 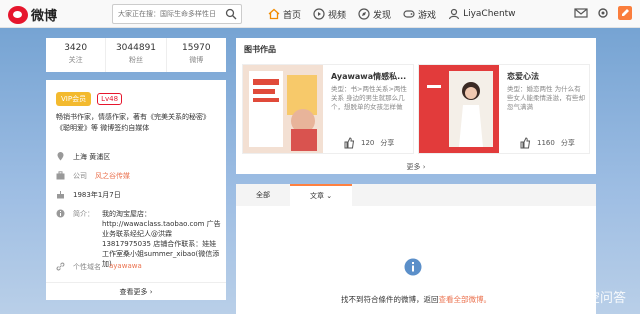 I want to click on top-nav-bar: 微博 首页 视频 发现 游戏 LiyaChentw, so click(x=320, y=14).